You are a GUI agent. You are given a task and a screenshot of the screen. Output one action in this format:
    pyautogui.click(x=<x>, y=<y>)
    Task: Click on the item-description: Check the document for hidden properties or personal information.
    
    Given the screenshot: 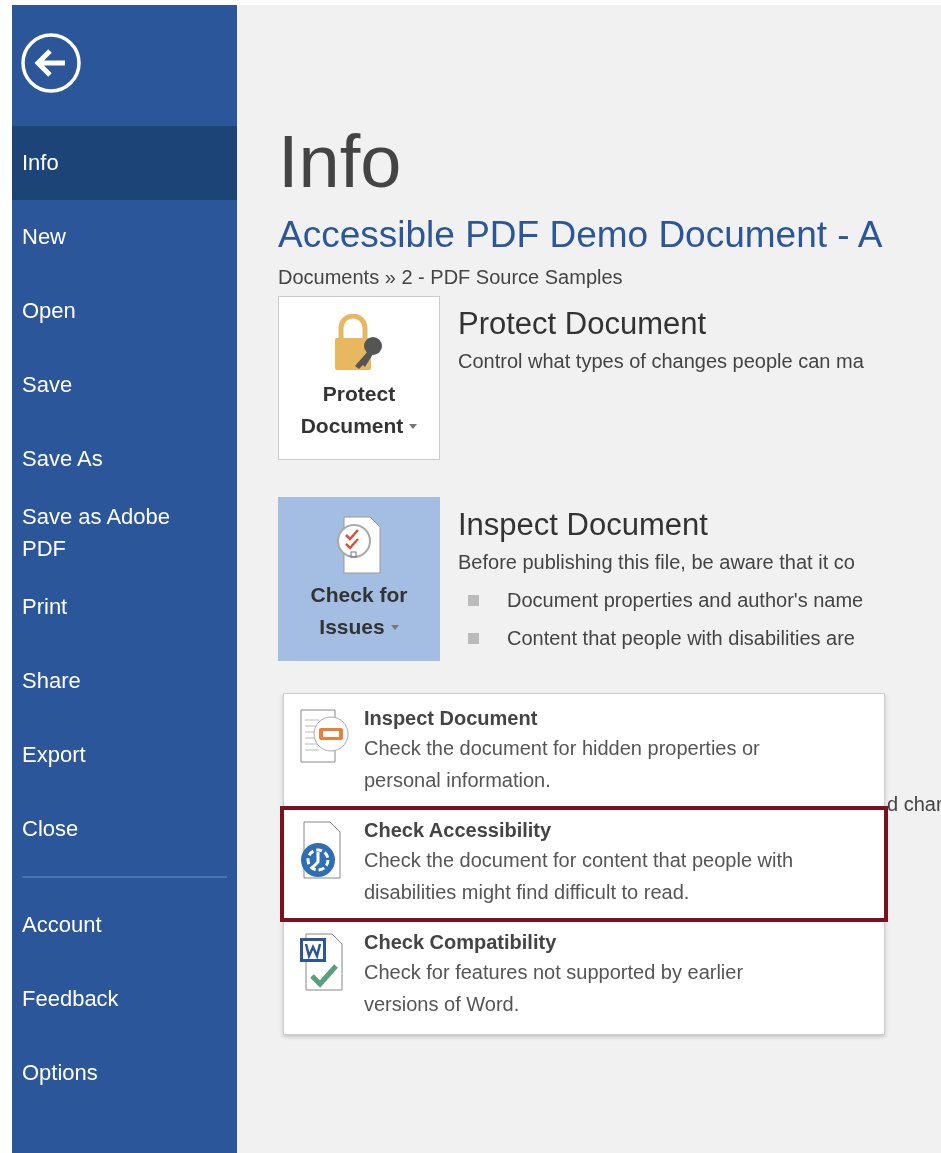 What is the action you would take?
    pyautogui.click(x=562, y=764)
    